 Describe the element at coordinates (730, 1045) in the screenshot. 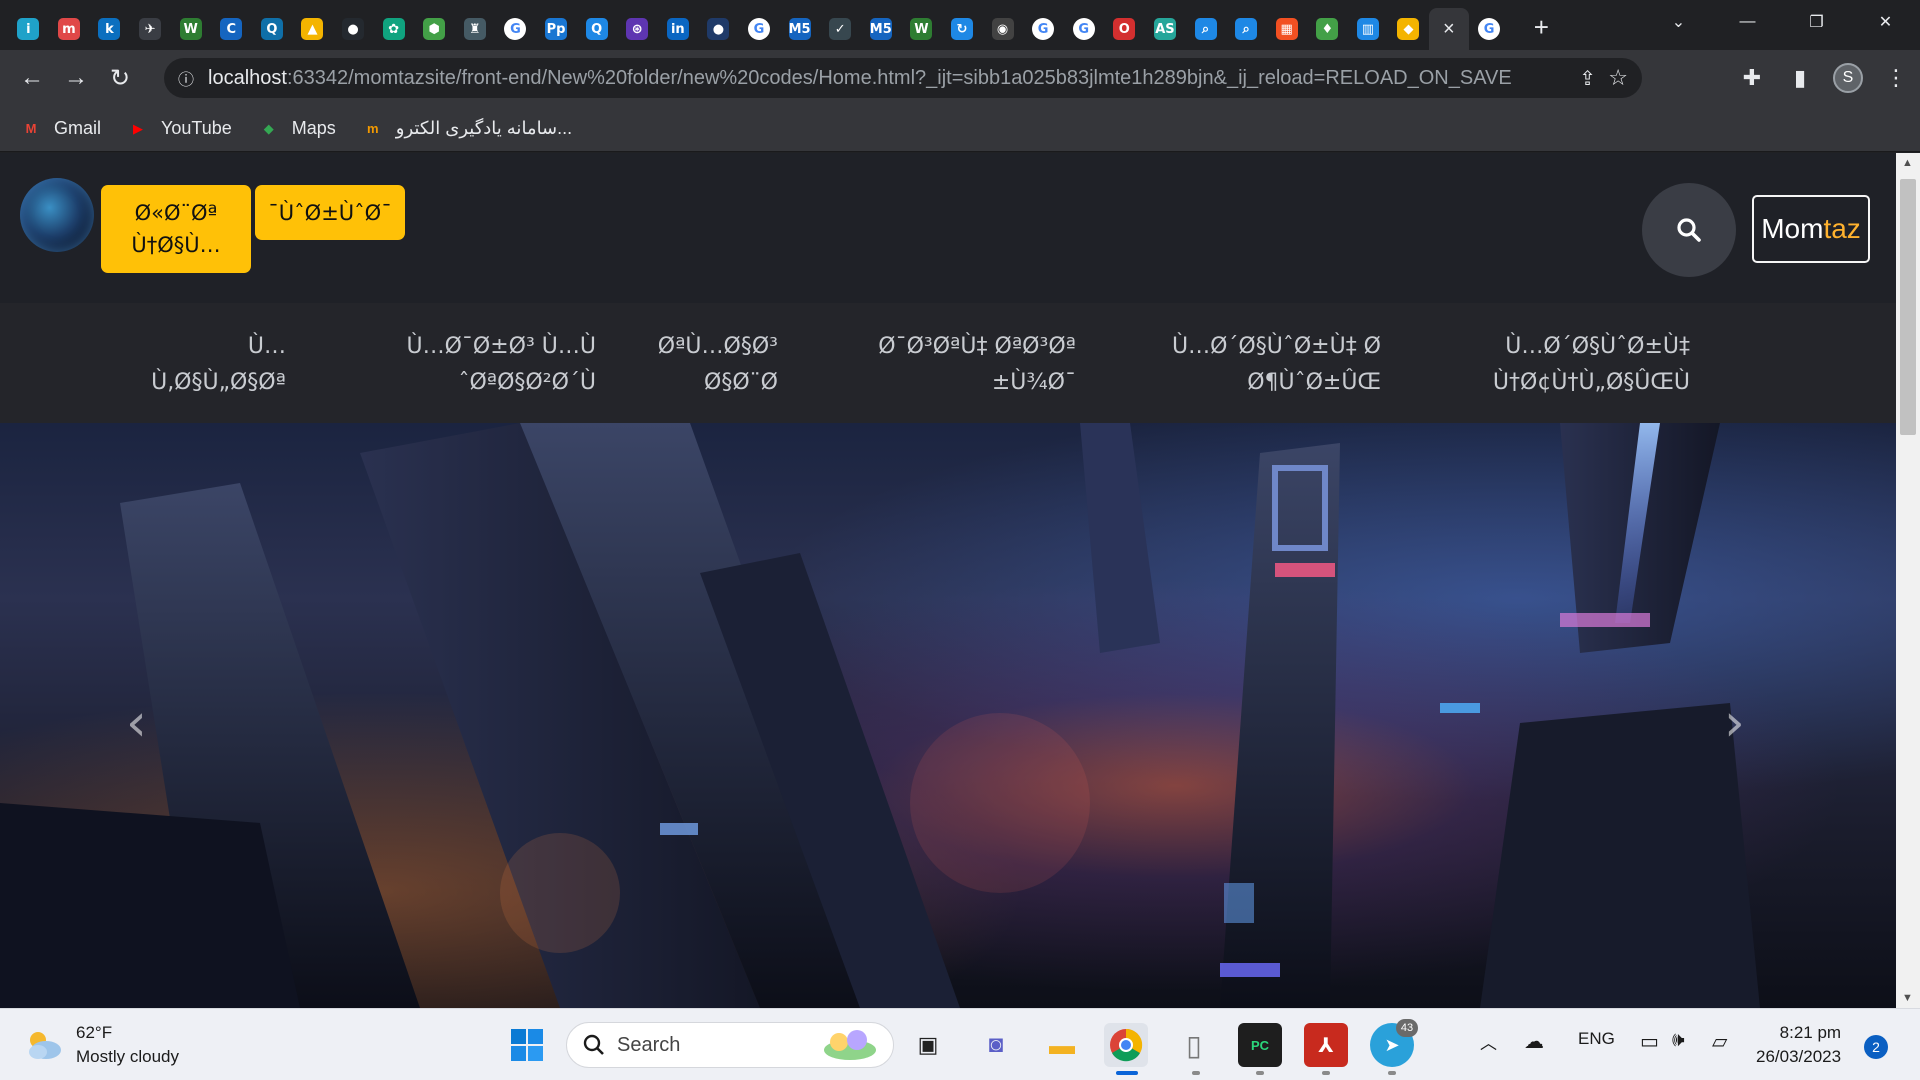

I see `taskbar-search: Search` at that location.